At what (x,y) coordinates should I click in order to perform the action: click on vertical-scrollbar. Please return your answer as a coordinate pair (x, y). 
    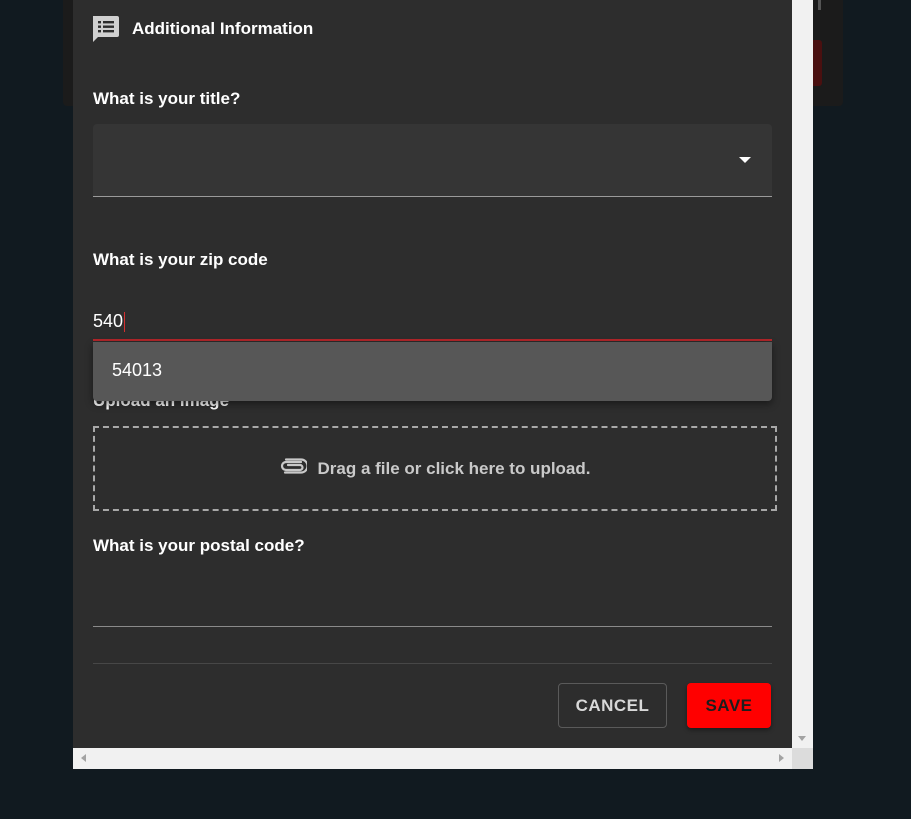
    Looking at the image, I should click on (802, 374).